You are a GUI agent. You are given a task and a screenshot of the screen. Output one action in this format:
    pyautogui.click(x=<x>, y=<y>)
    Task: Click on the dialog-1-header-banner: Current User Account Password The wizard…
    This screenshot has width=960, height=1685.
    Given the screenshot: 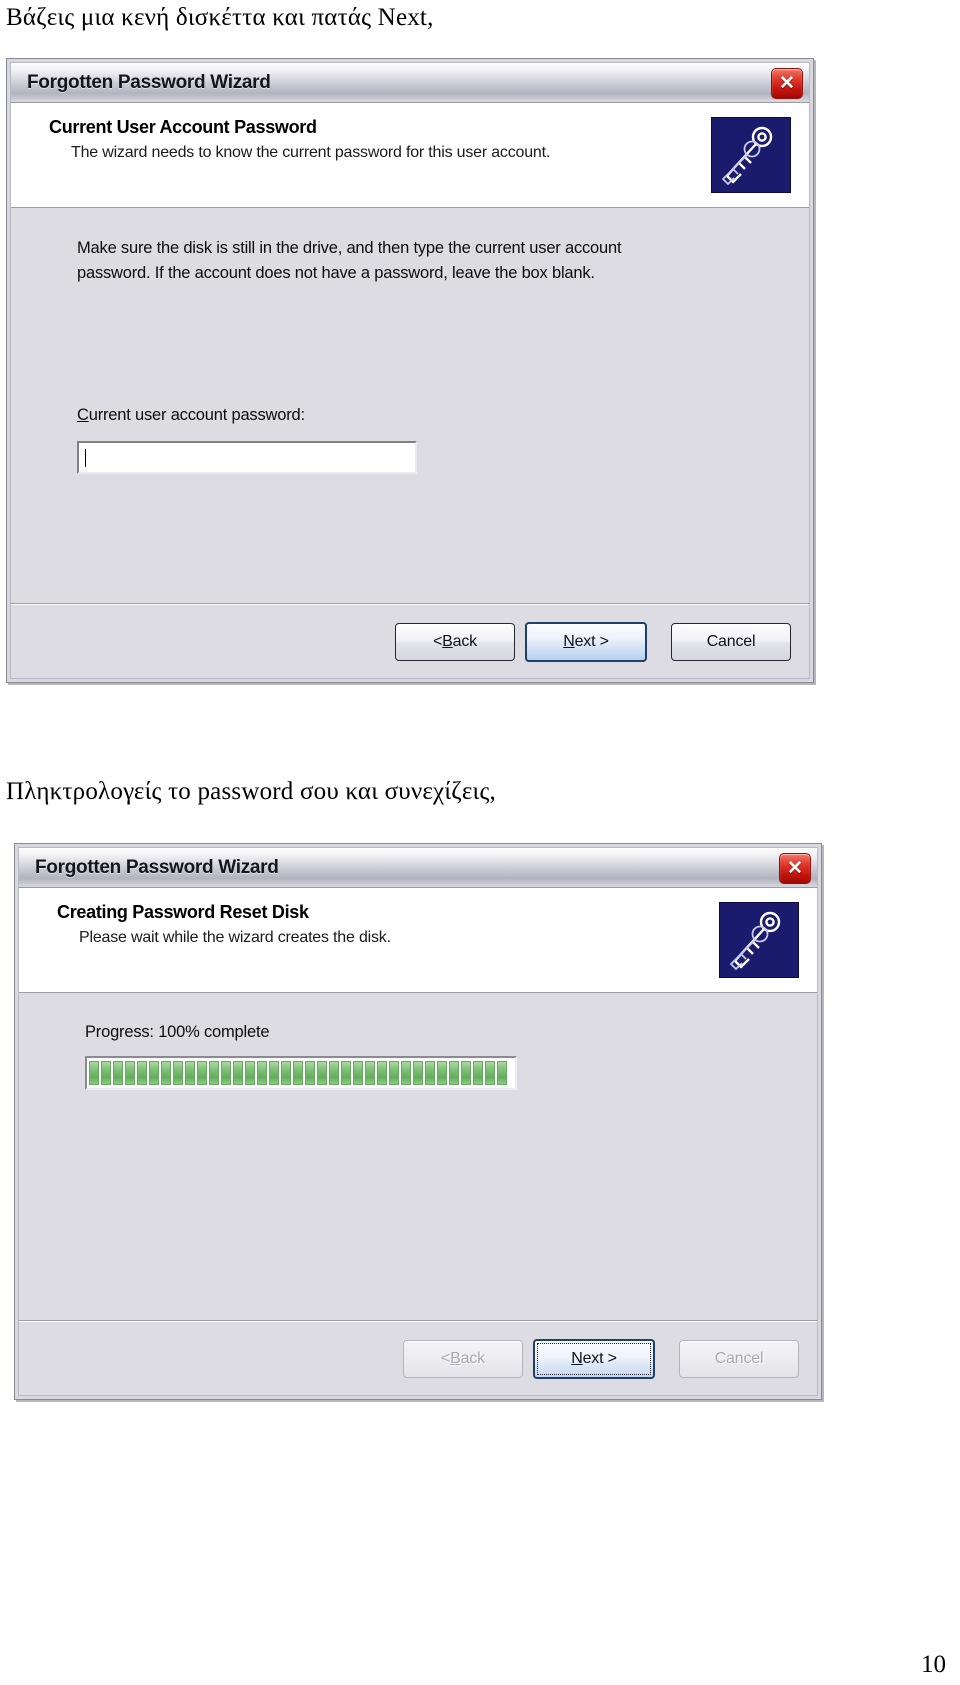 What is the action you would take?
    pyautogui.click(x=410, y=155)
    